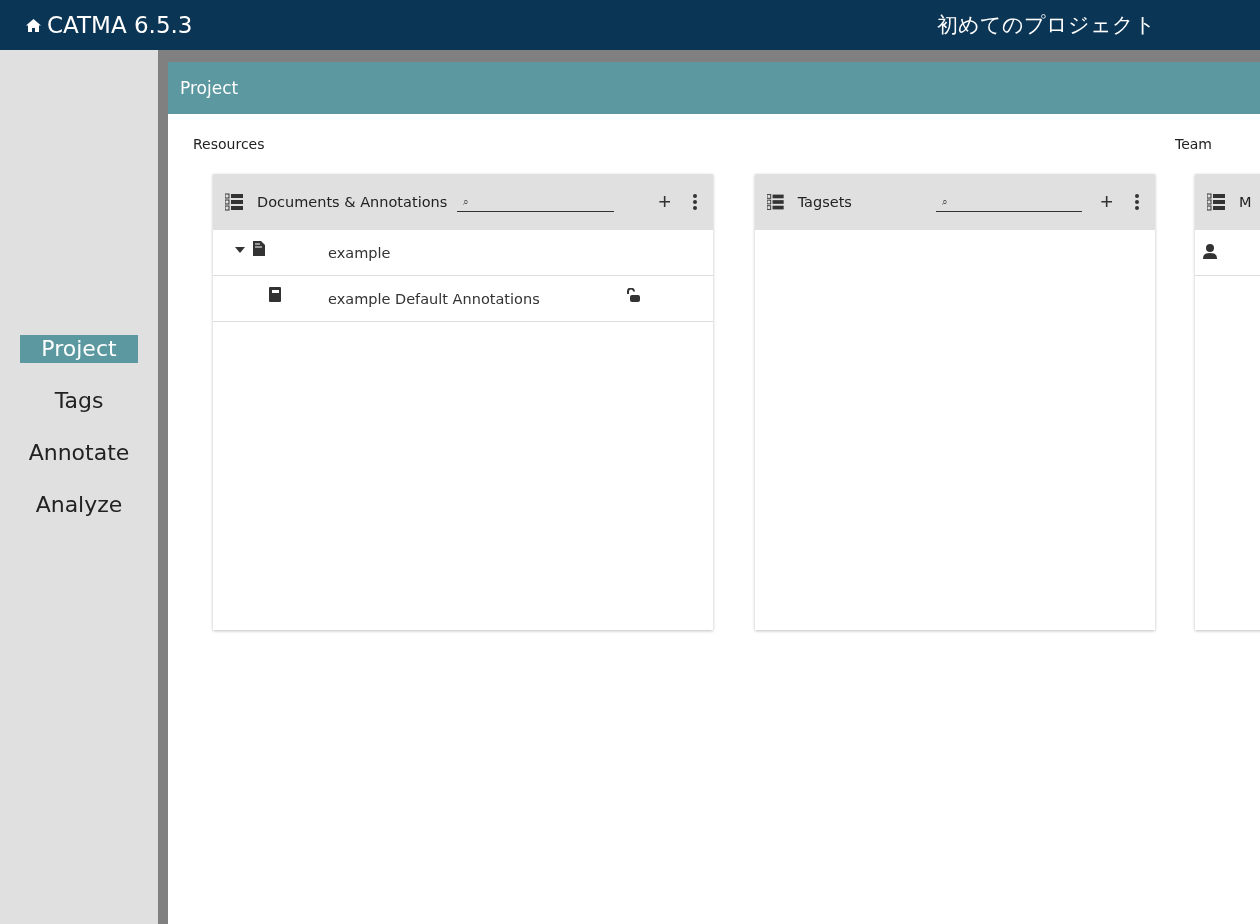 This screenshot has height=924, width=1260. Describe the element at coordinates (79, 453) in the screenshot. I see `nav-item: Annotate` at that location.